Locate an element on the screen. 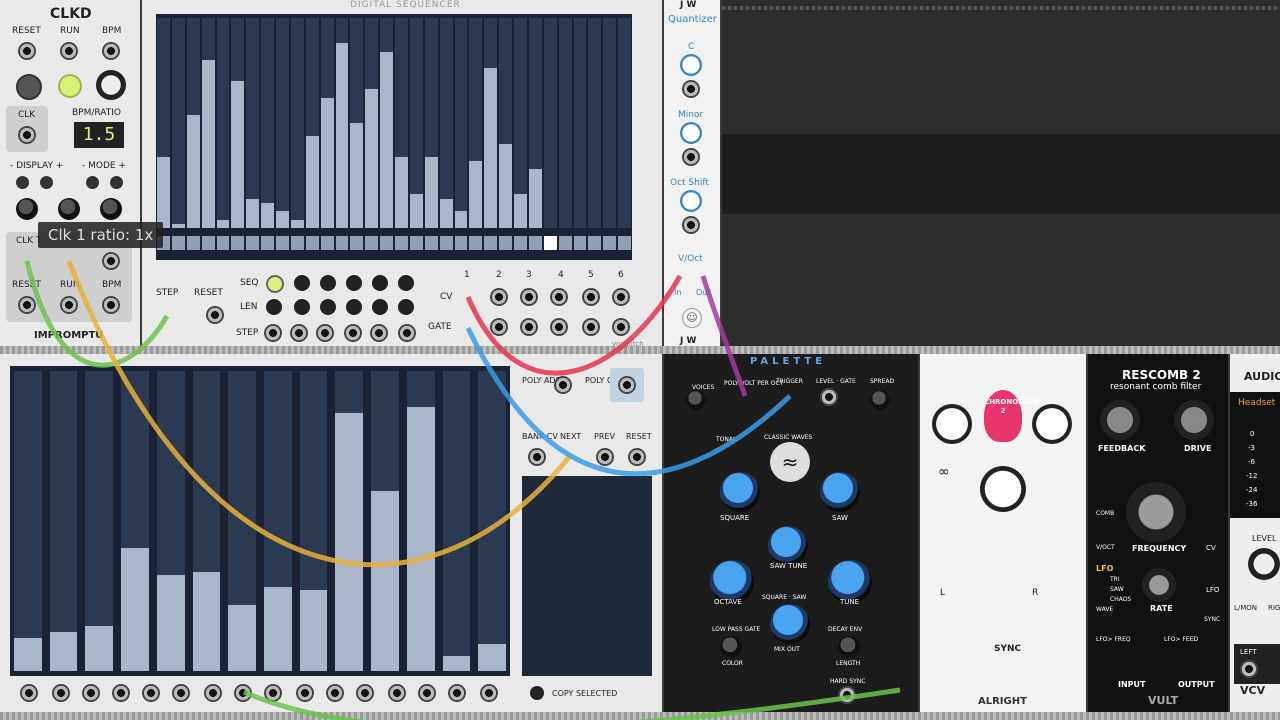 Image resolution: width=1280 pixels, height=720 pixels. copy-selected-button is located at coordinates (537, 693).